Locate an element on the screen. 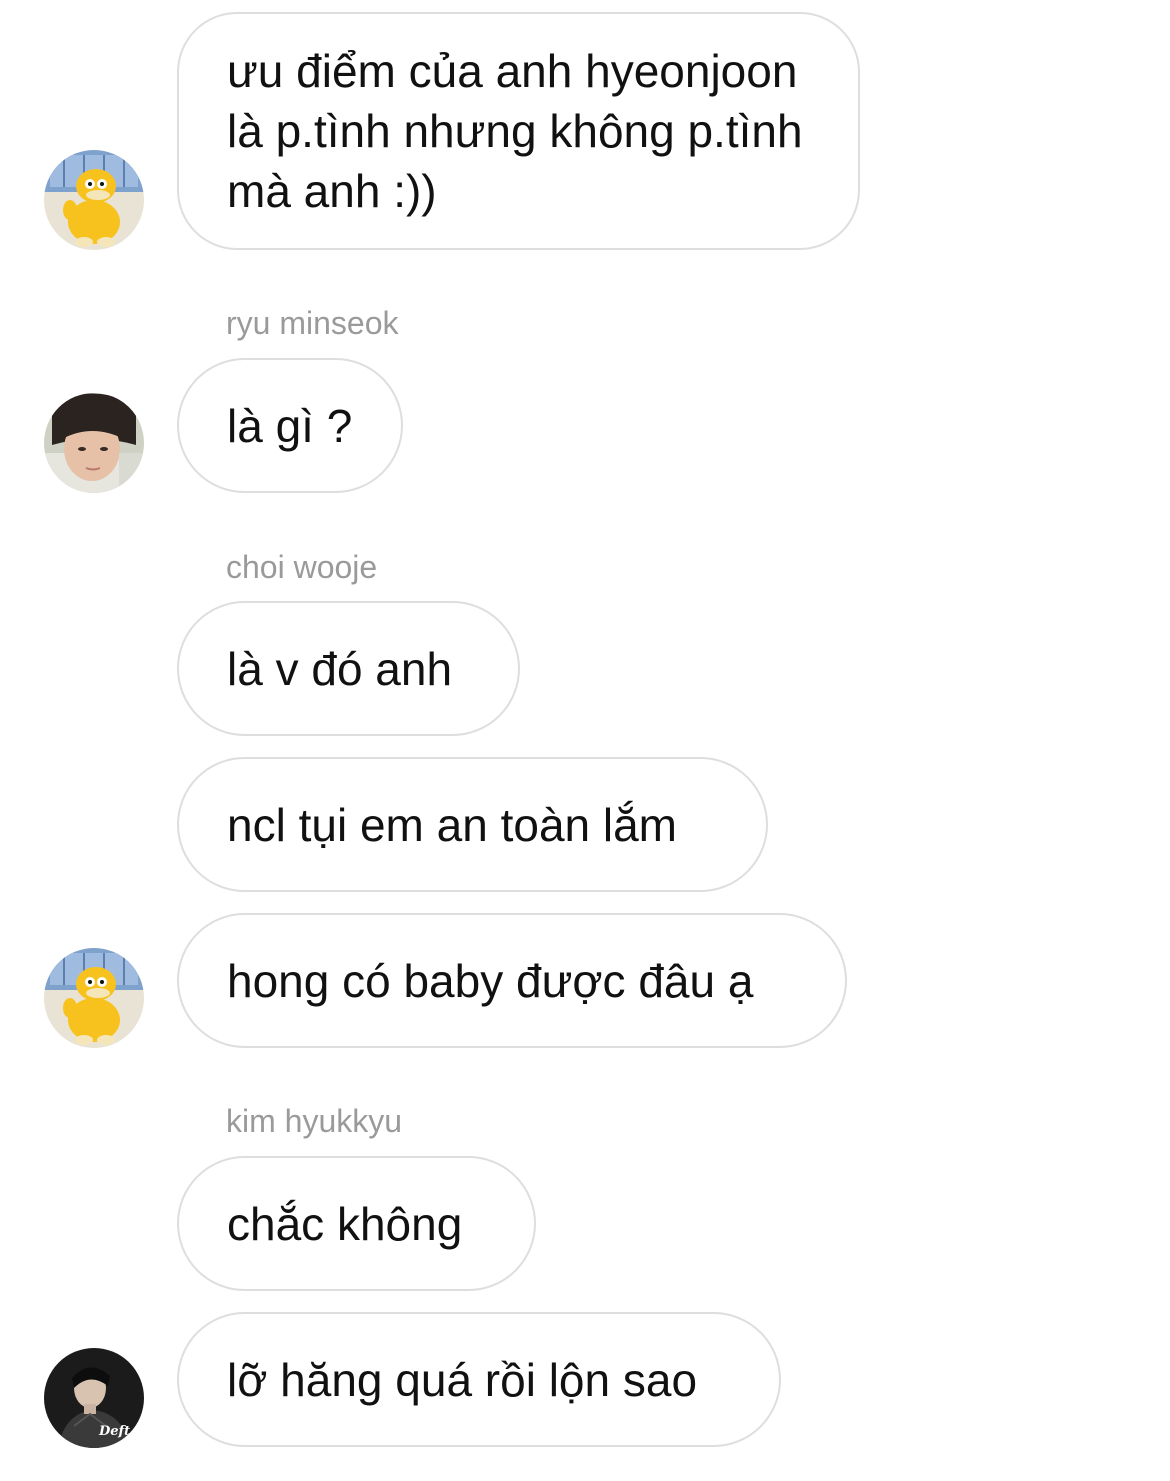 The height and width of the screenshot is (1481, 1170). message-bubble: hong có baby được đâu ạ is located at coordinates (512, 980).